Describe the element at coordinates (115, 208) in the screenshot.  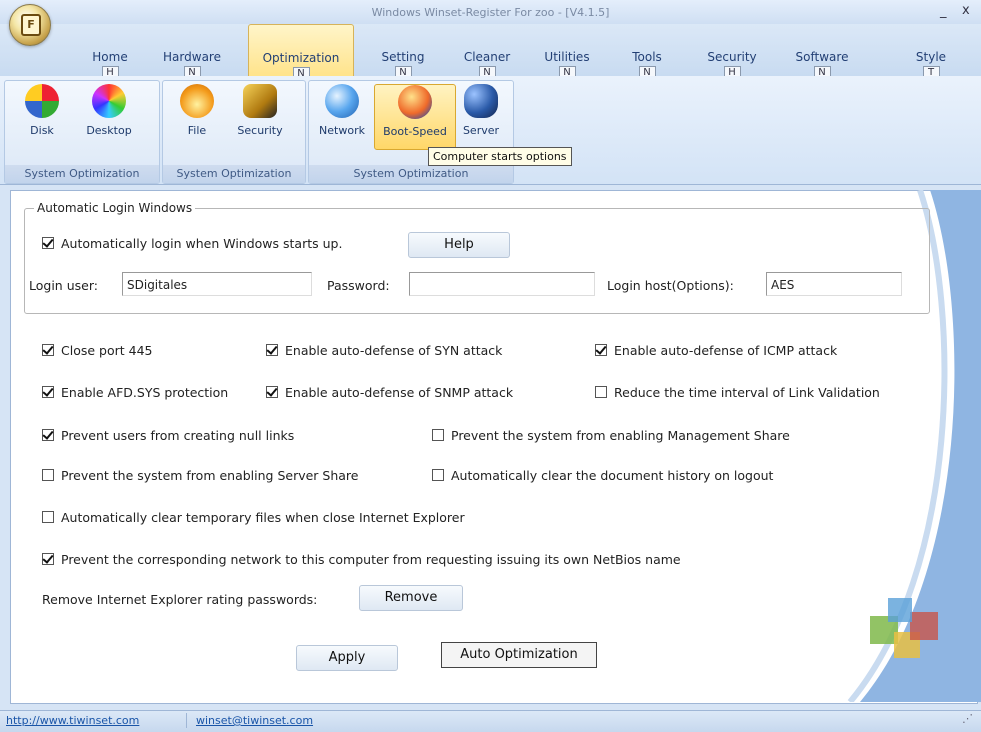
I see `automatic-login-legend: Automatic Login Windows` at that location.